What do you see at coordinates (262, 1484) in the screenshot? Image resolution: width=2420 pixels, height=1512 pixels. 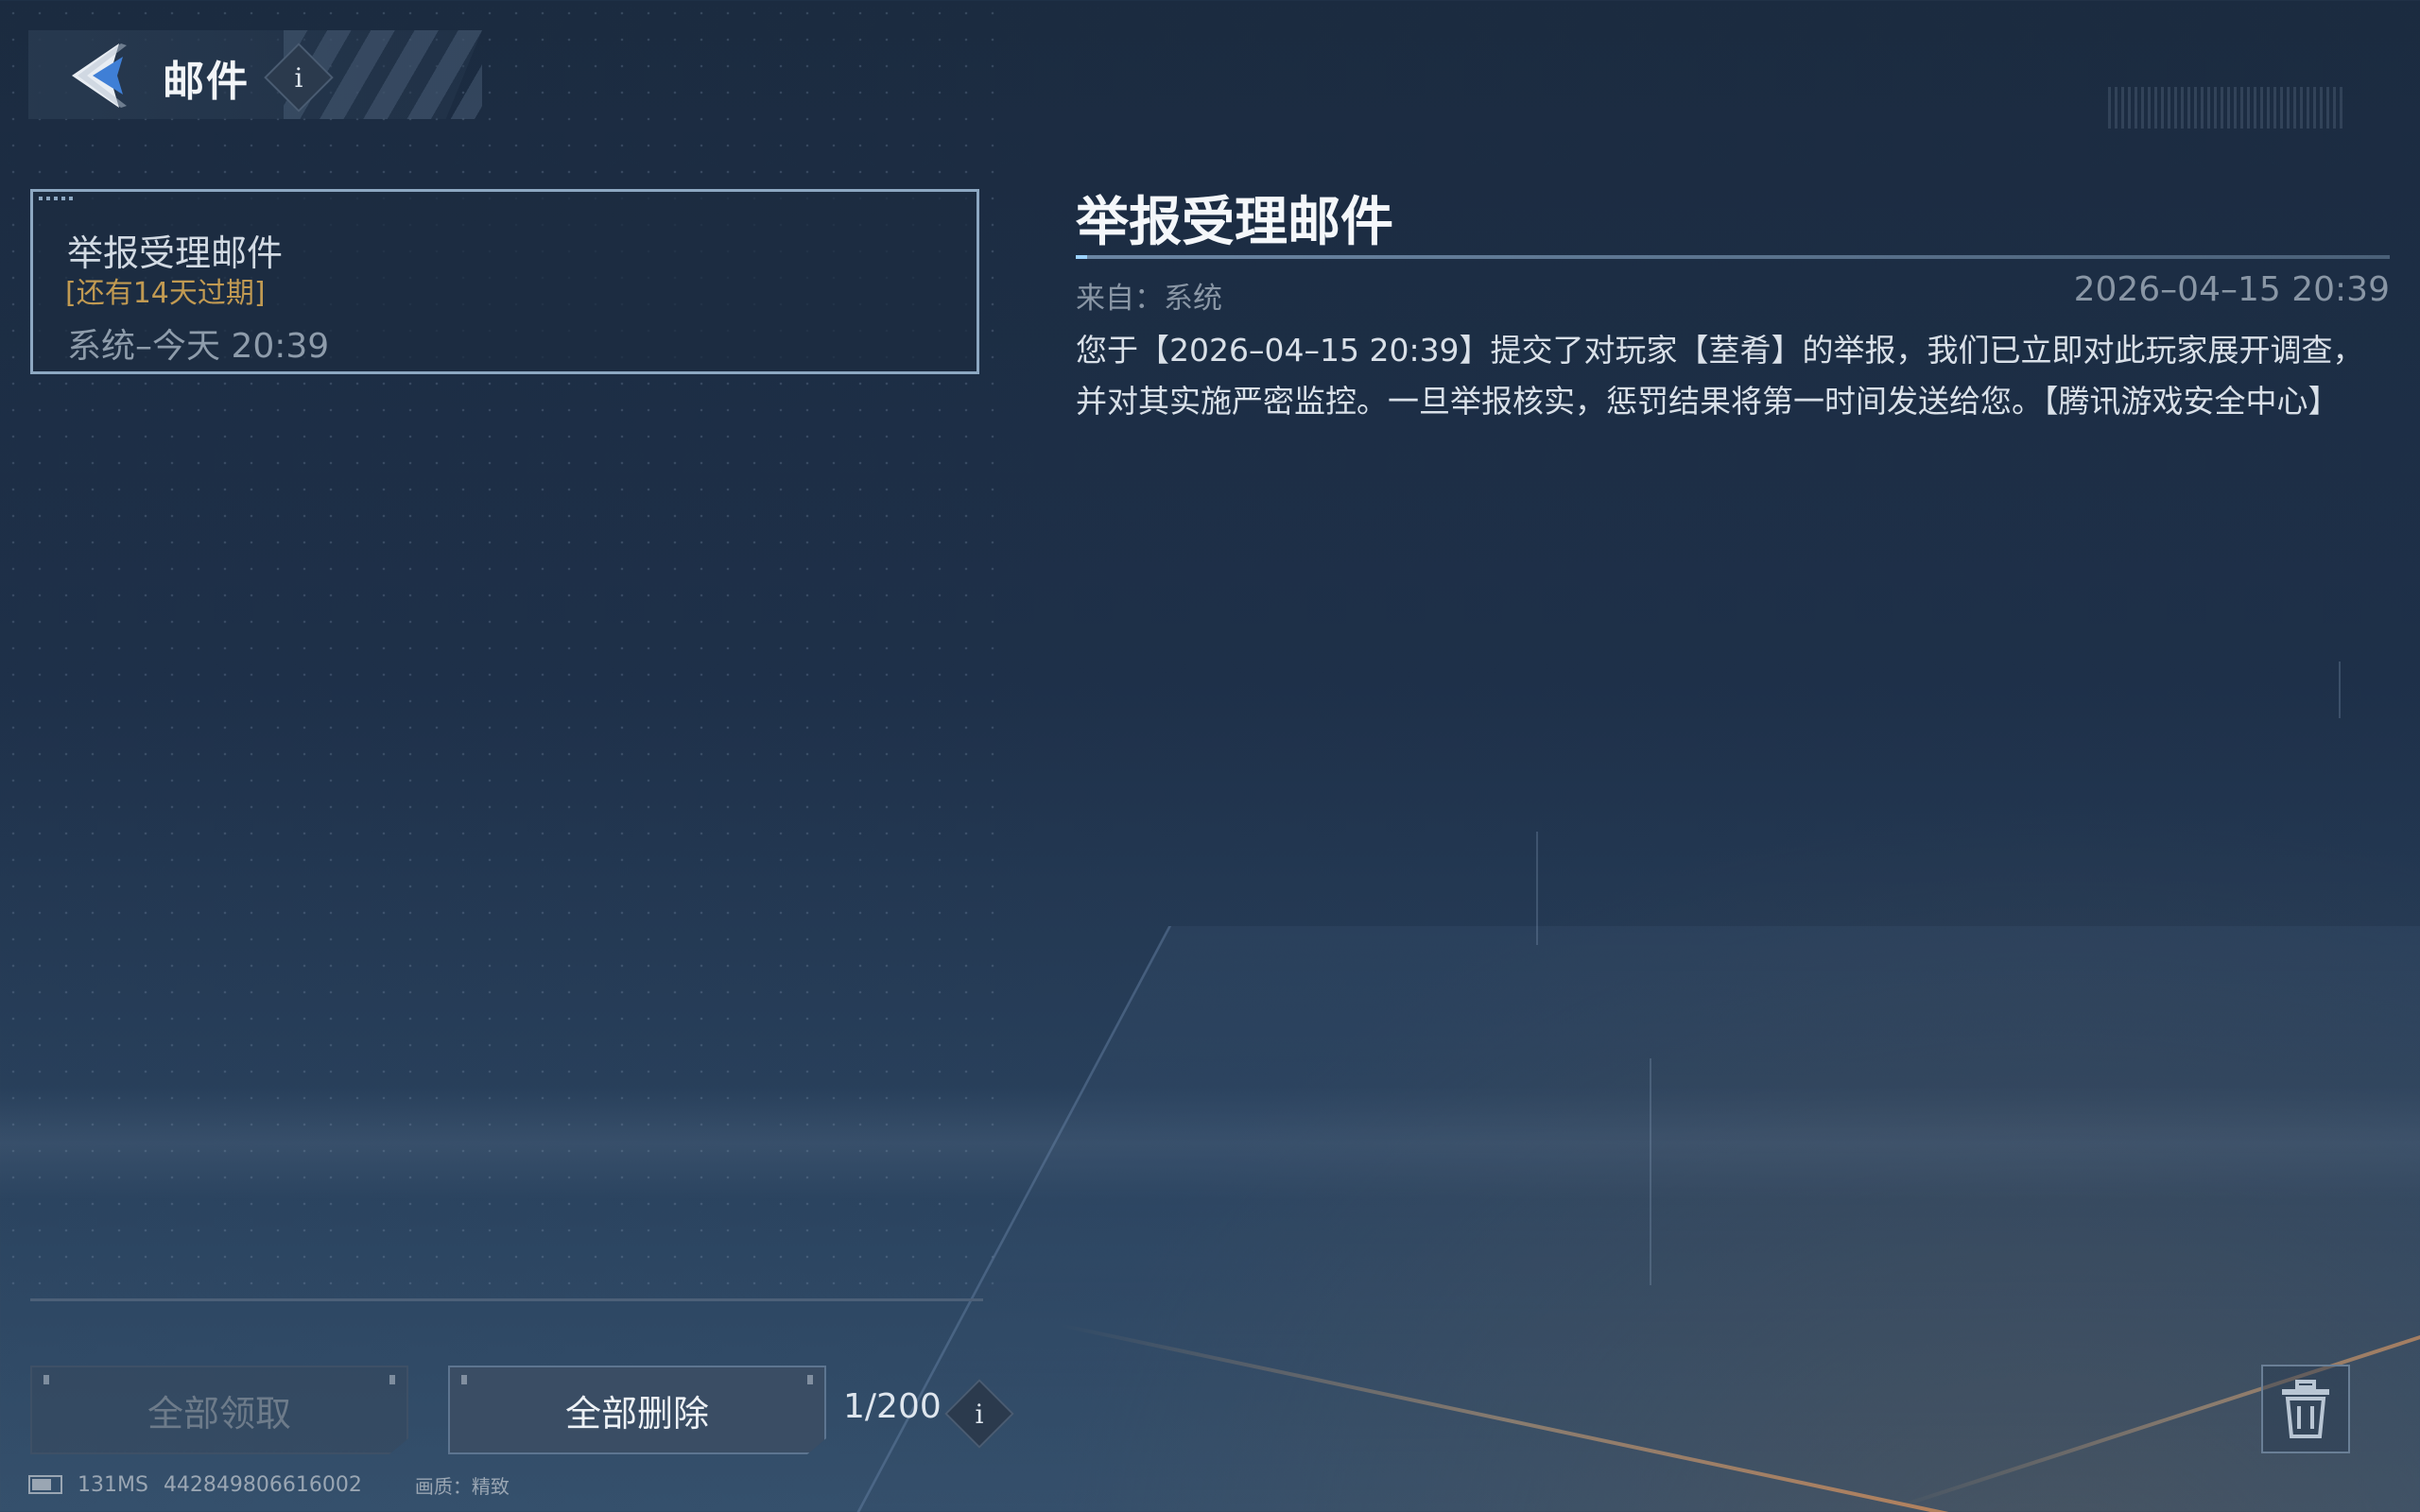 I see `user-id: 442849806616002` at bounding box center [262, 1484].